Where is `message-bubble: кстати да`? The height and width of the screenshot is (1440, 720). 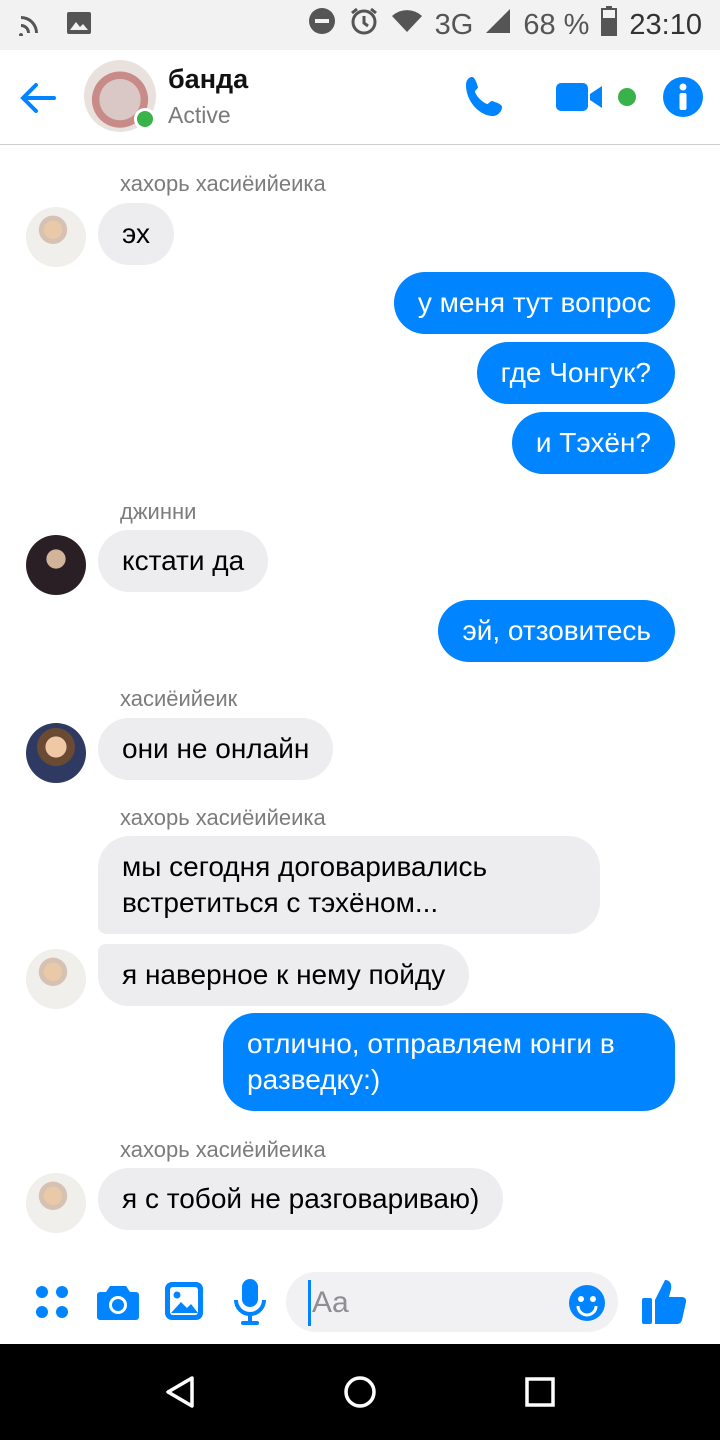
message-bubble: кстати да is located at coordinates (183, 561).